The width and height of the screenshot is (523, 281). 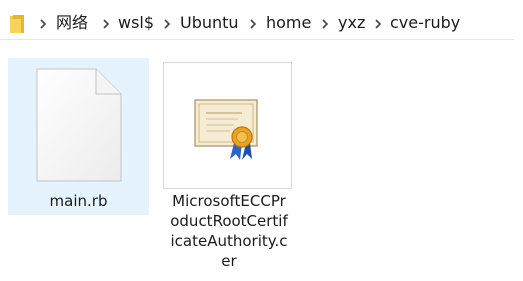 What do you see at coordinates (229, 201) in the screenshot?
I see `file-name-line: MicrosoftECCPr` at bounding box center [229, 201].